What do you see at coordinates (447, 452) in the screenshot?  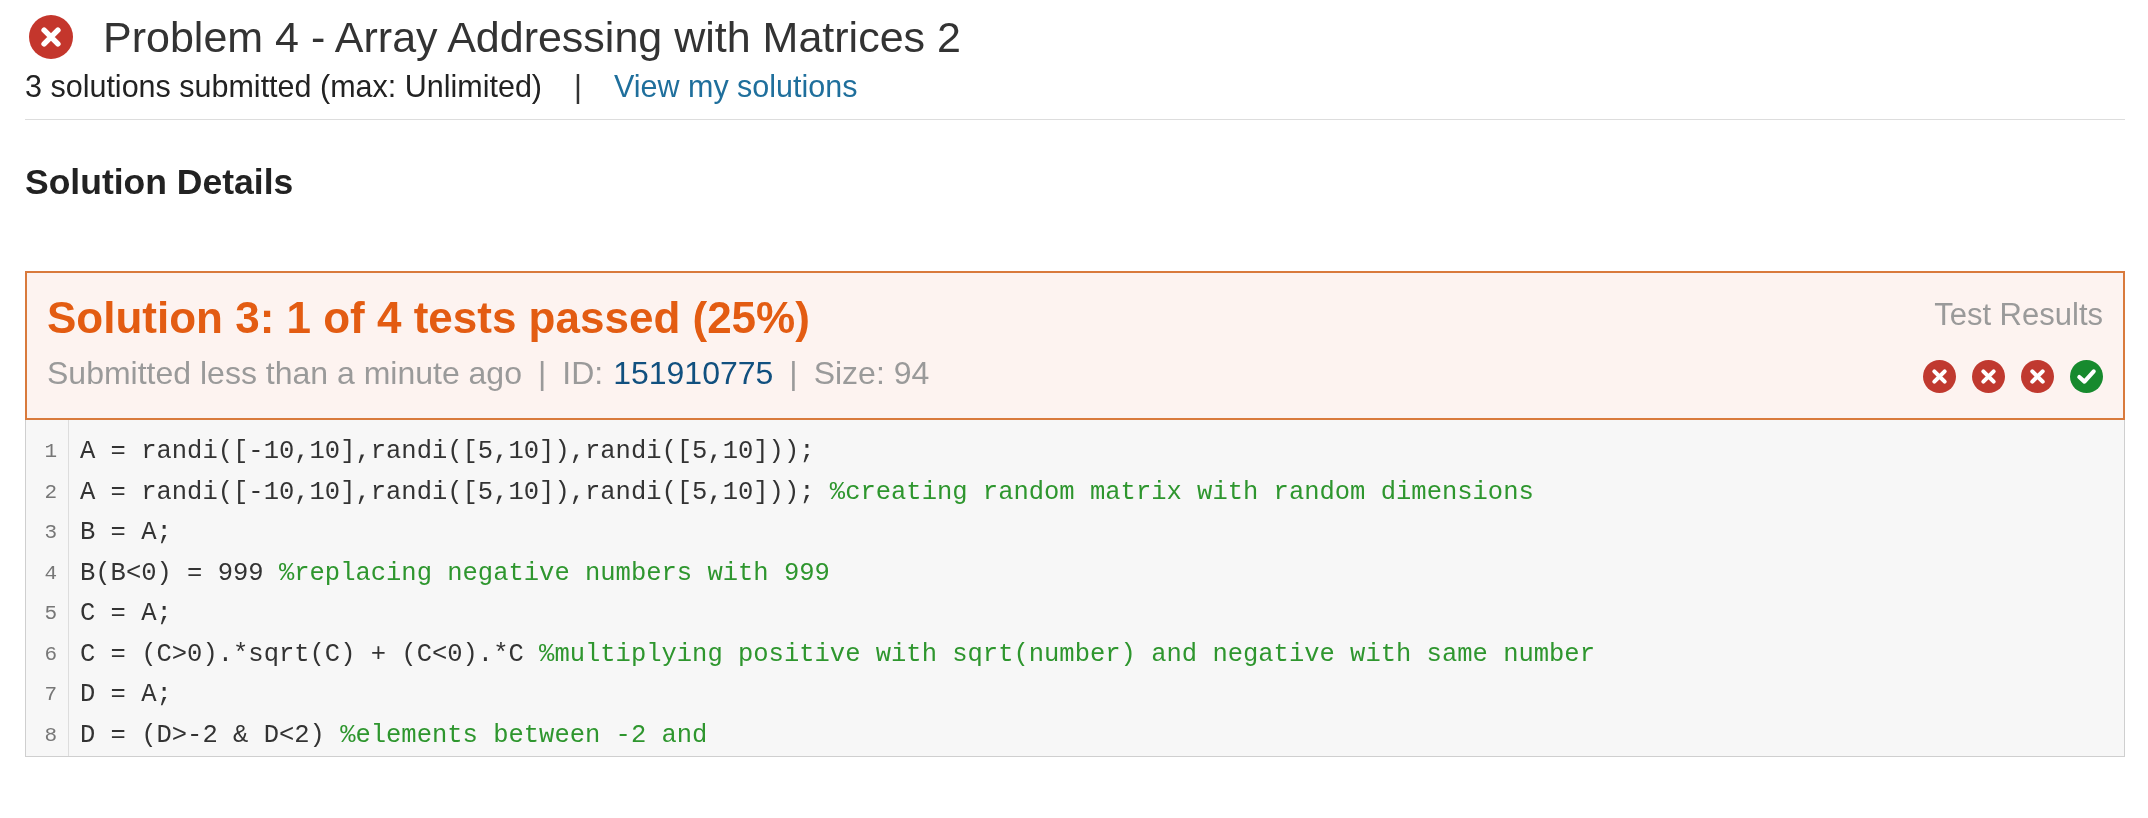 I see `code-line: A = randi([-10,10],randi([5,10]),randi([5,10]));` at bounding box center [447, 452].